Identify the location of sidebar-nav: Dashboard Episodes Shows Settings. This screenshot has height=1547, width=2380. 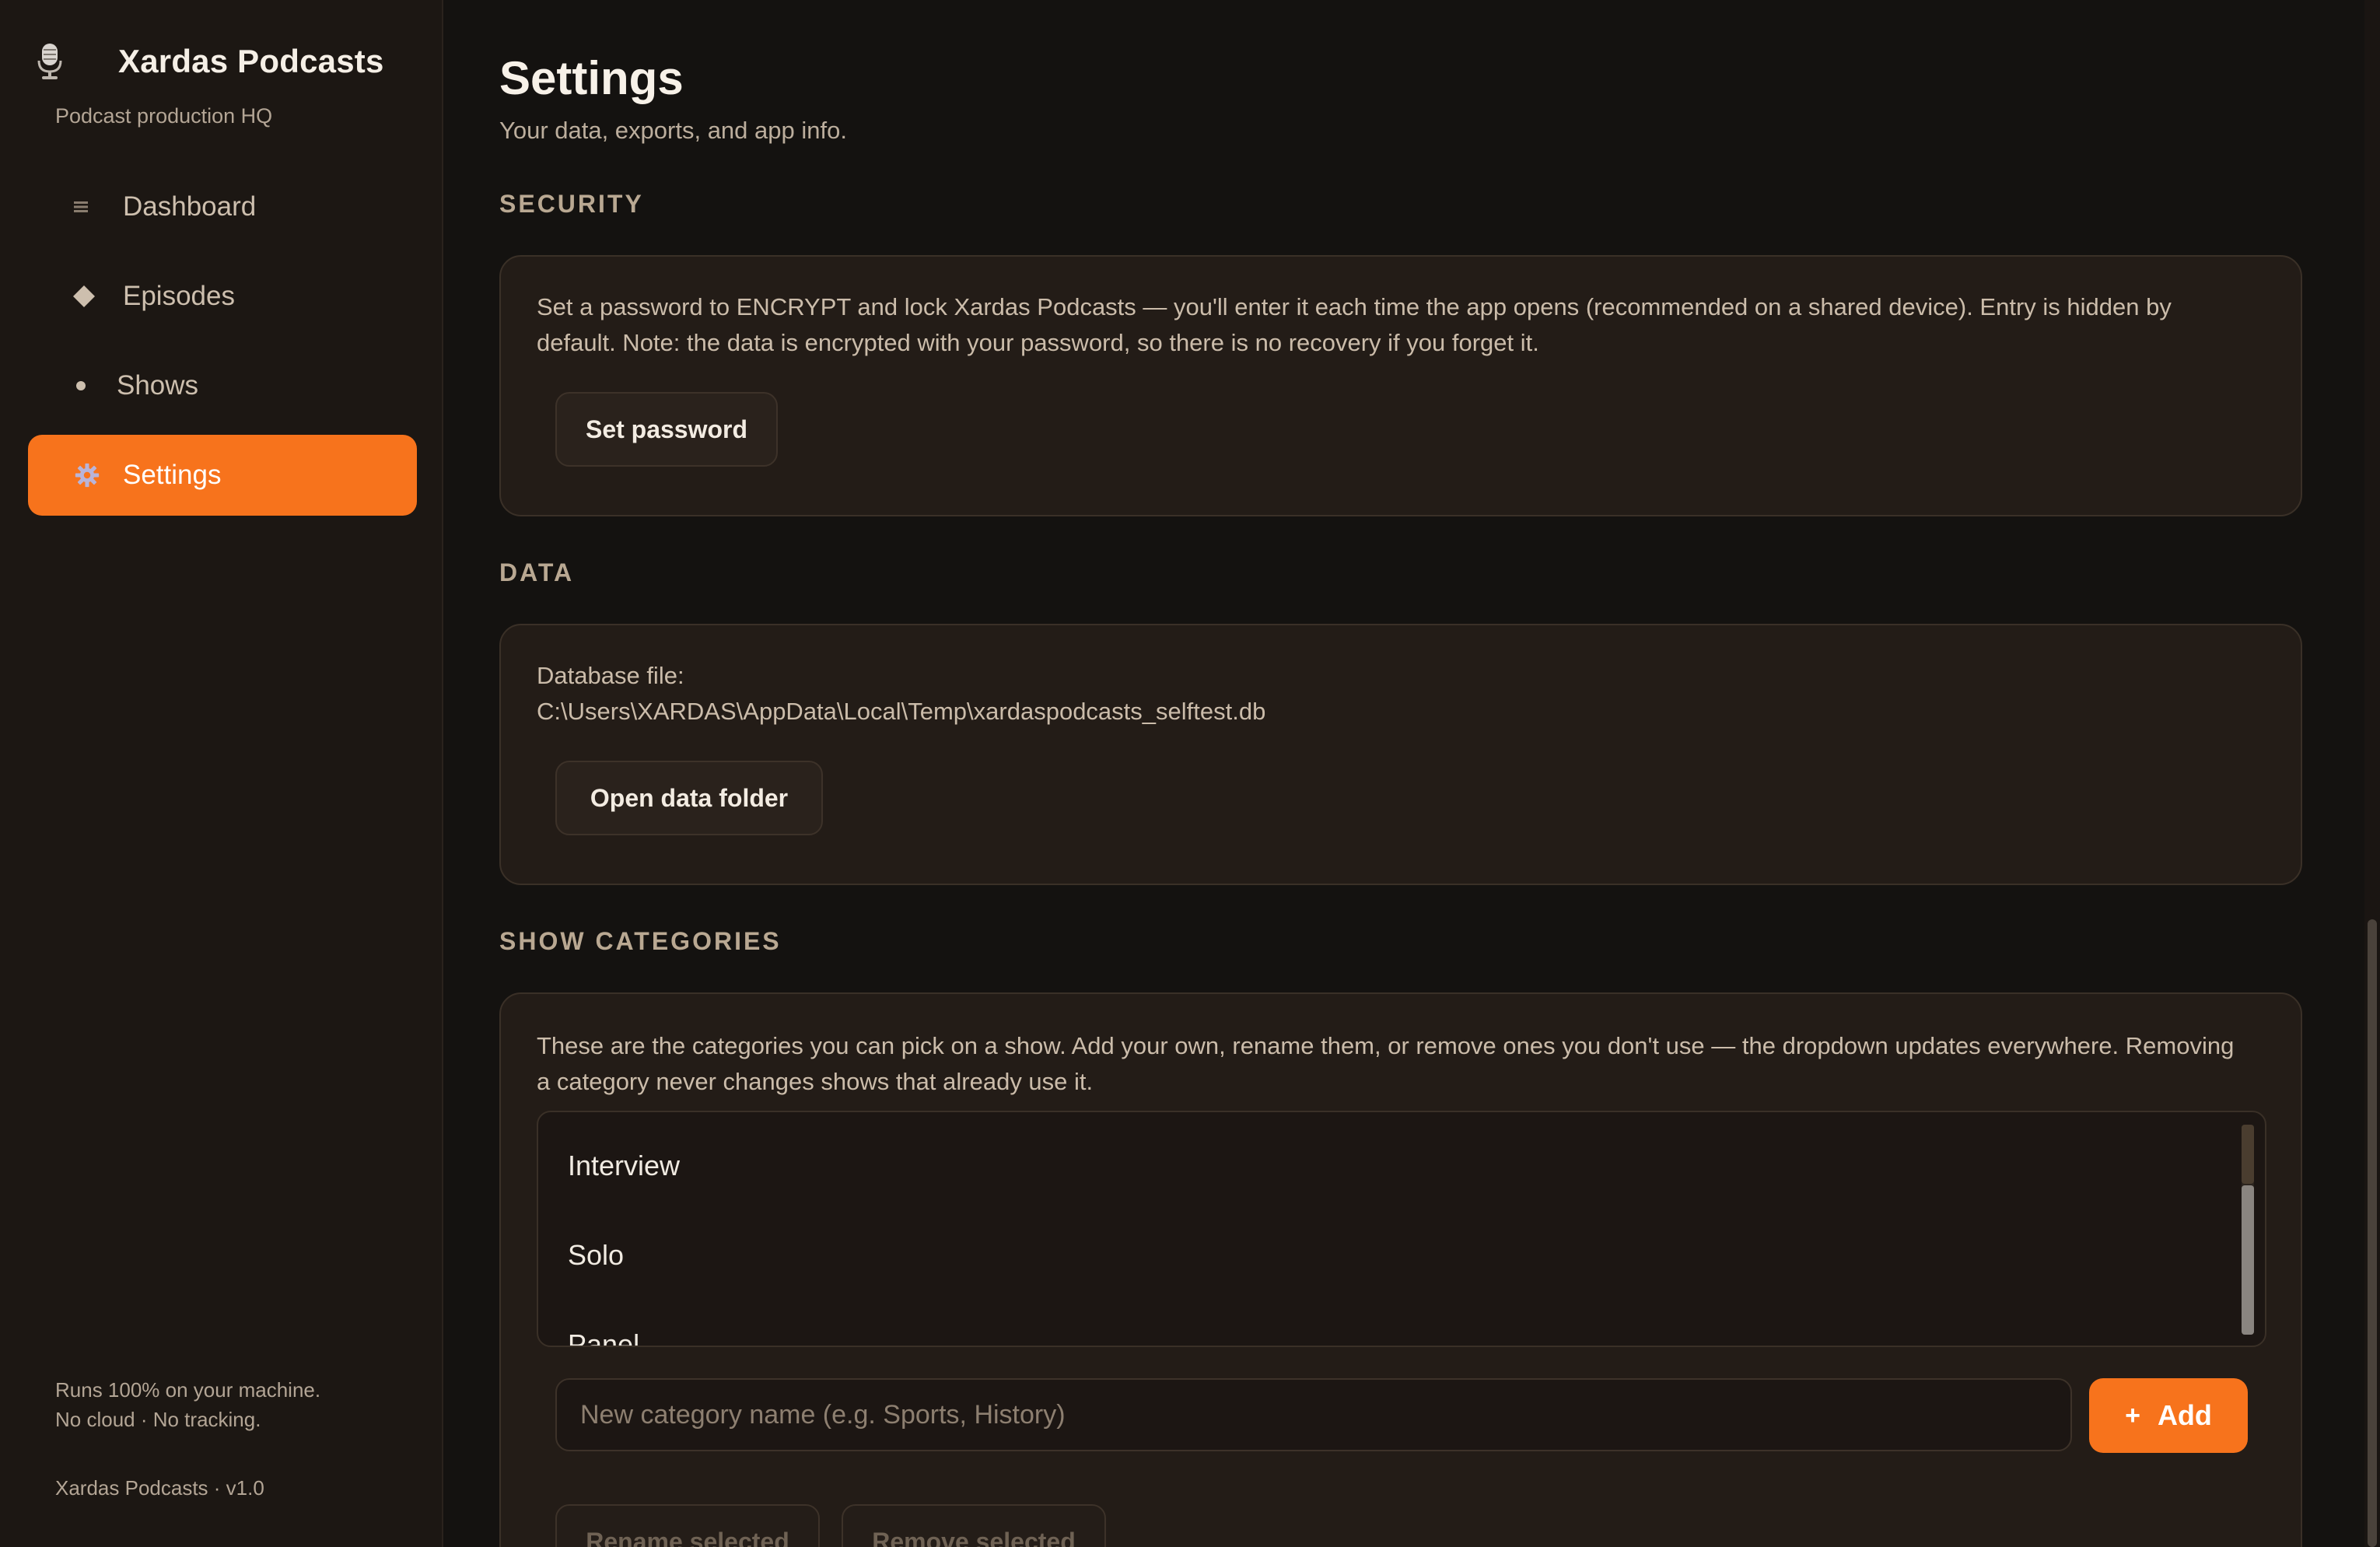
(223, 345).